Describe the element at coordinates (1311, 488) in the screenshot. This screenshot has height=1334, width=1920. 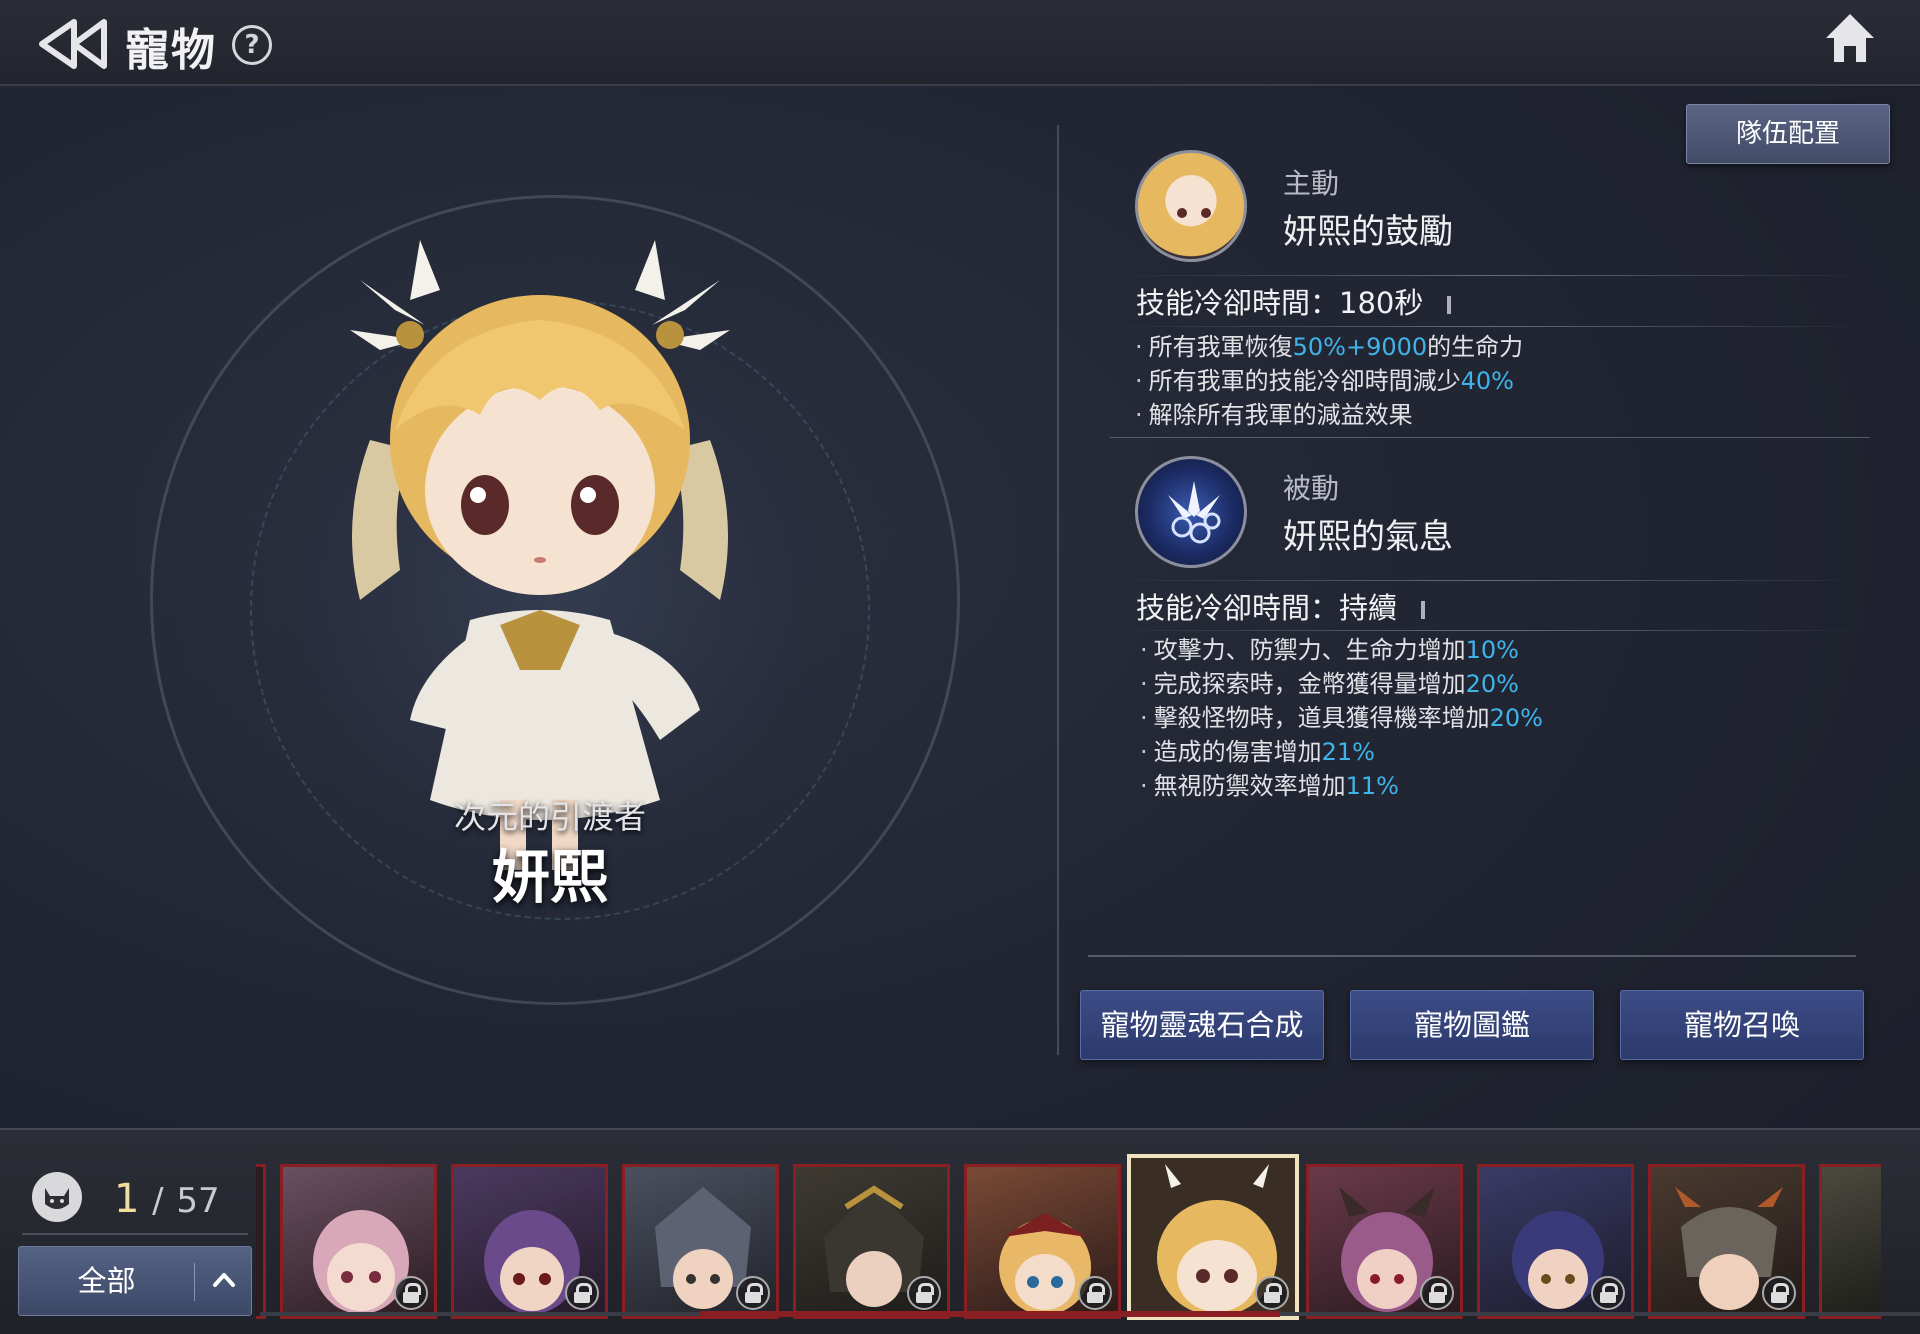
I see `skill-type-passive: 被動` at that location.